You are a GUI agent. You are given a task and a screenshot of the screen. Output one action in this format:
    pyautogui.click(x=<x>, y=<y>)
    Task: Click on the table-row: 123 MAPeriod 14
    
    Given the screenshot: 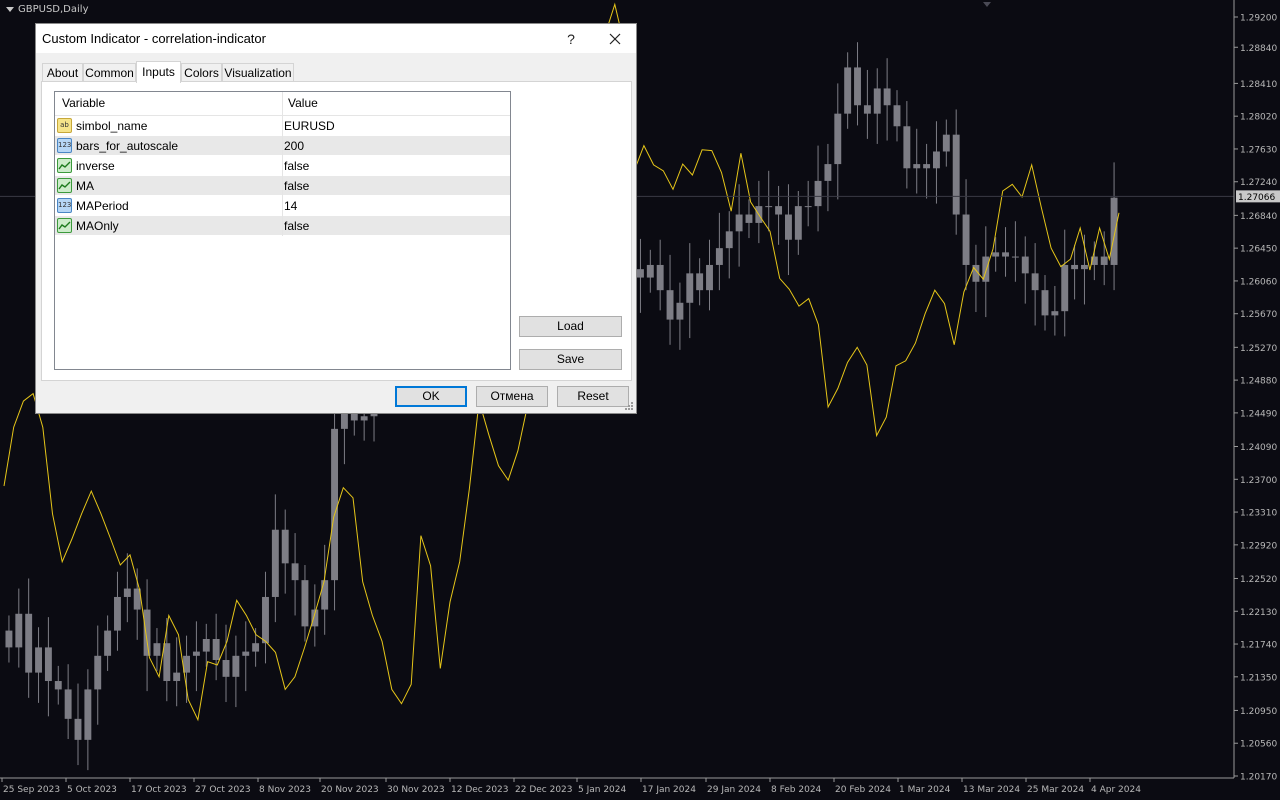 What is the action you would take?
    pyautogui.click(x=282, y=206)
    